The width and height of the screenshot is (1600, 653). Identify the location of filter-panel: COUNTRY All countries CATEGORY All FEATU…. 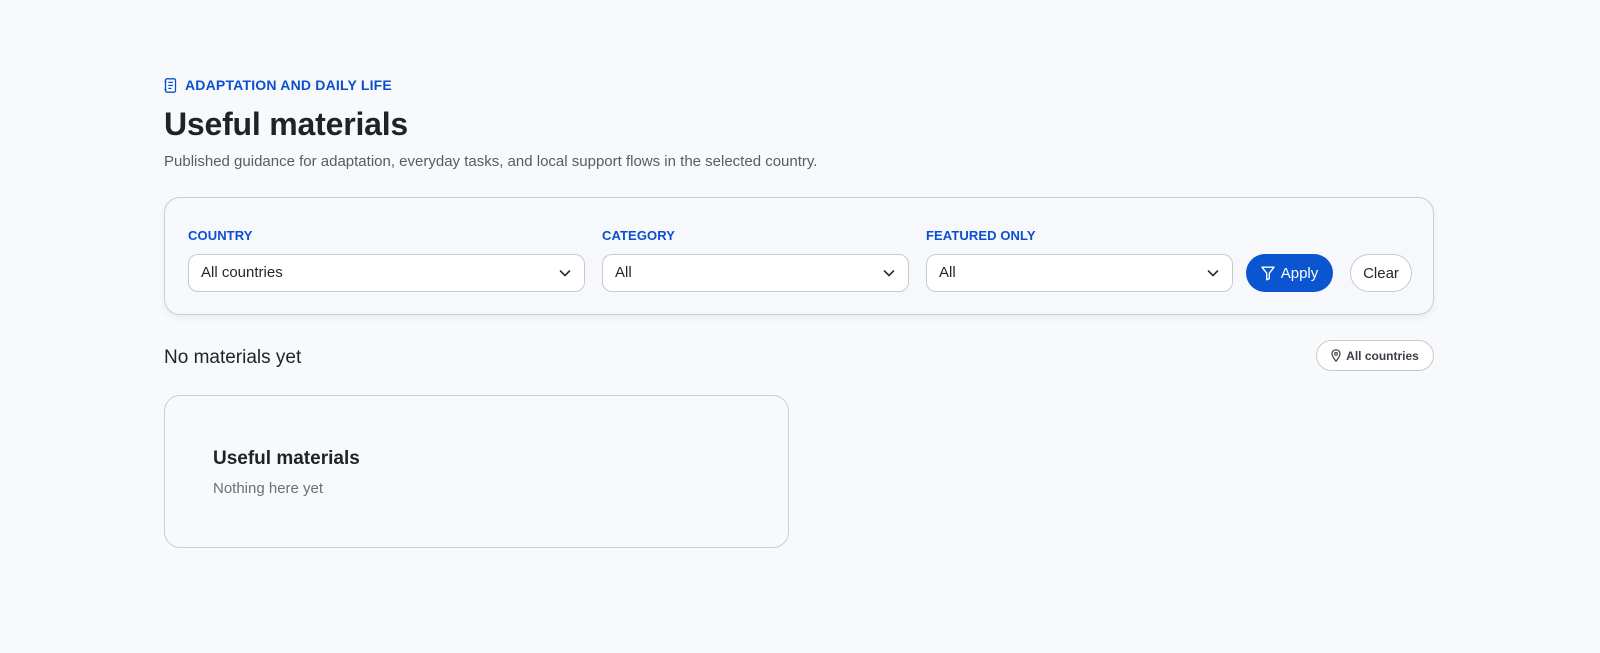
(799, 256).